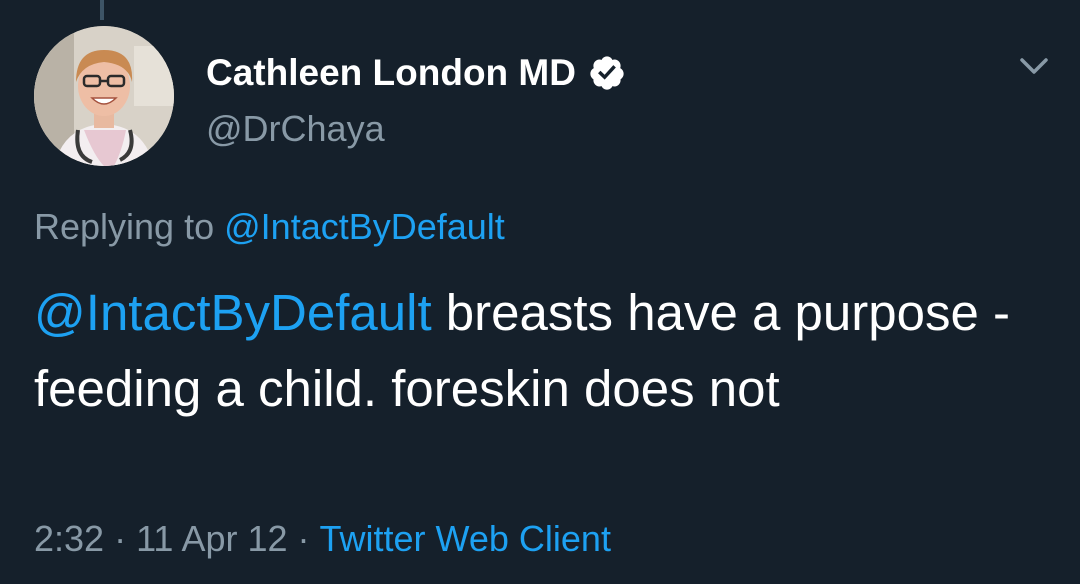  What do you see at coordinates (233, 312) in the screenshot?
I see `tweet-mention-link: @IntactByDefault` at bounding box center [233, 312].